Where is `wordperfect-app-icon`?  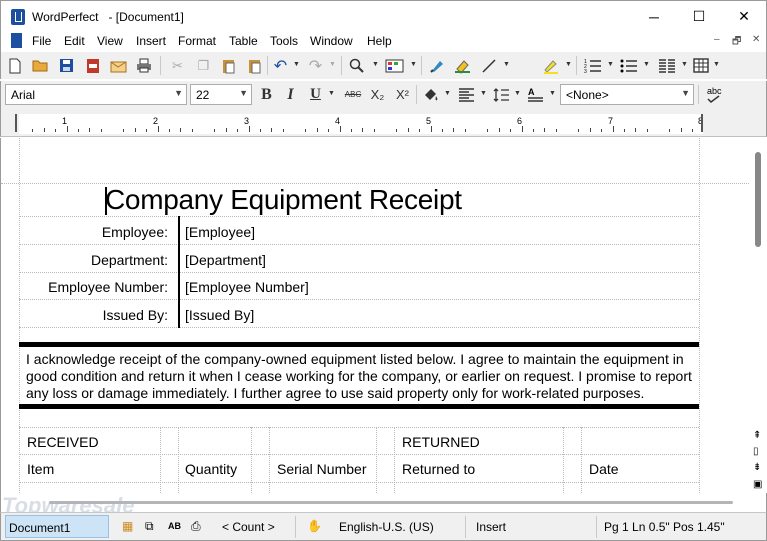
wordperfect-app-icon is located at coordinates (18, 17).